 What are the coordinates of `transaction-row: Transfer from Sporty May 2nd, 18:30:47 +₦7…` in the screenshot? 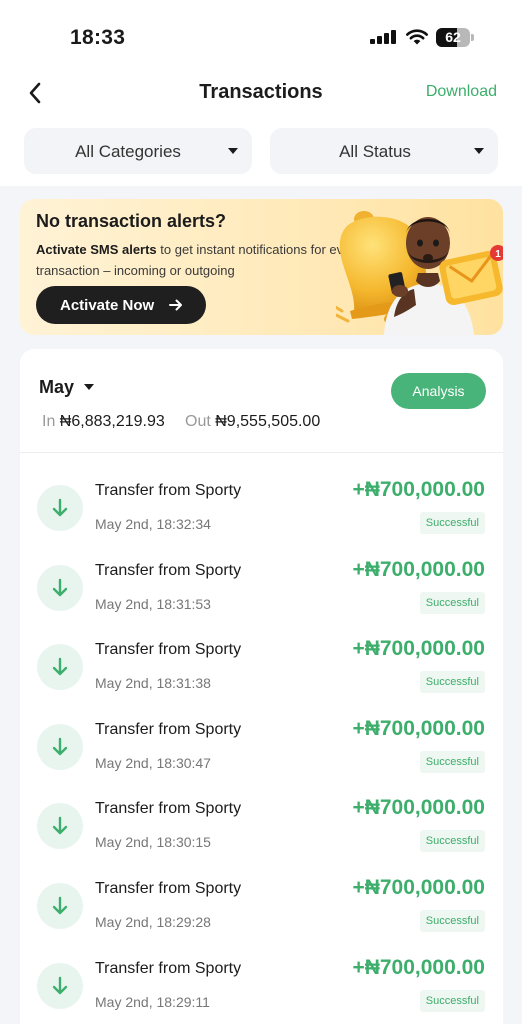 It's located at (261, 756).